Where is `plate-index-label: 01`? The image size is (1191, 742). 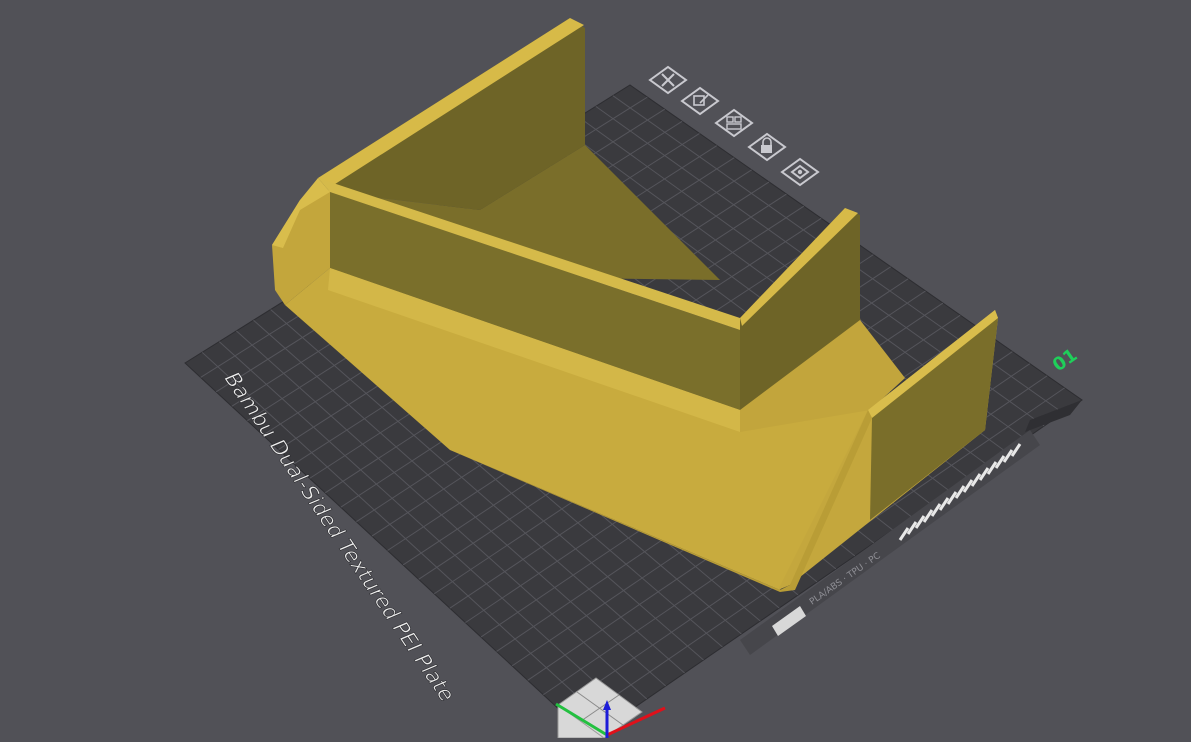
plate-index-label: 01 is located at coordinates (1065, 361).